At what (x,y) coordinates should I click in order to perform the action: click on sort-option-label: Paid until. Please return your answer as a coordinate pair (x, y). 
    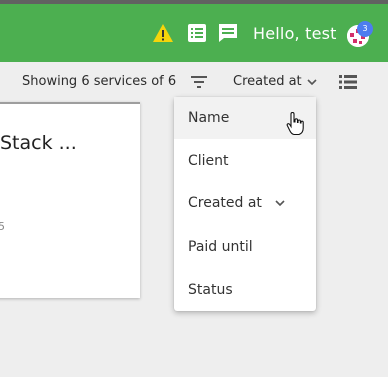
    Looking at the image, I should click on (220, 247).